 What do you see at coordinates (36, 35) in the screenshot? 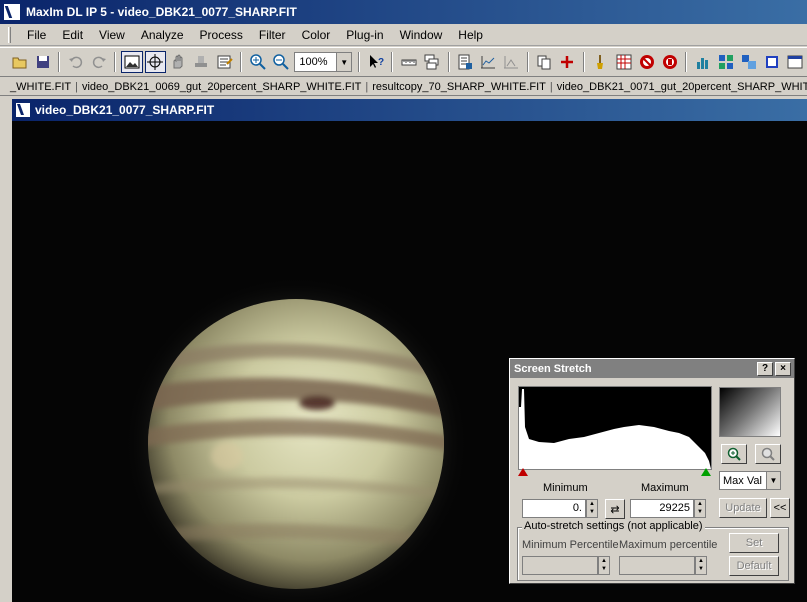
I see `menu-file: File` at bounding box center [36, 35].